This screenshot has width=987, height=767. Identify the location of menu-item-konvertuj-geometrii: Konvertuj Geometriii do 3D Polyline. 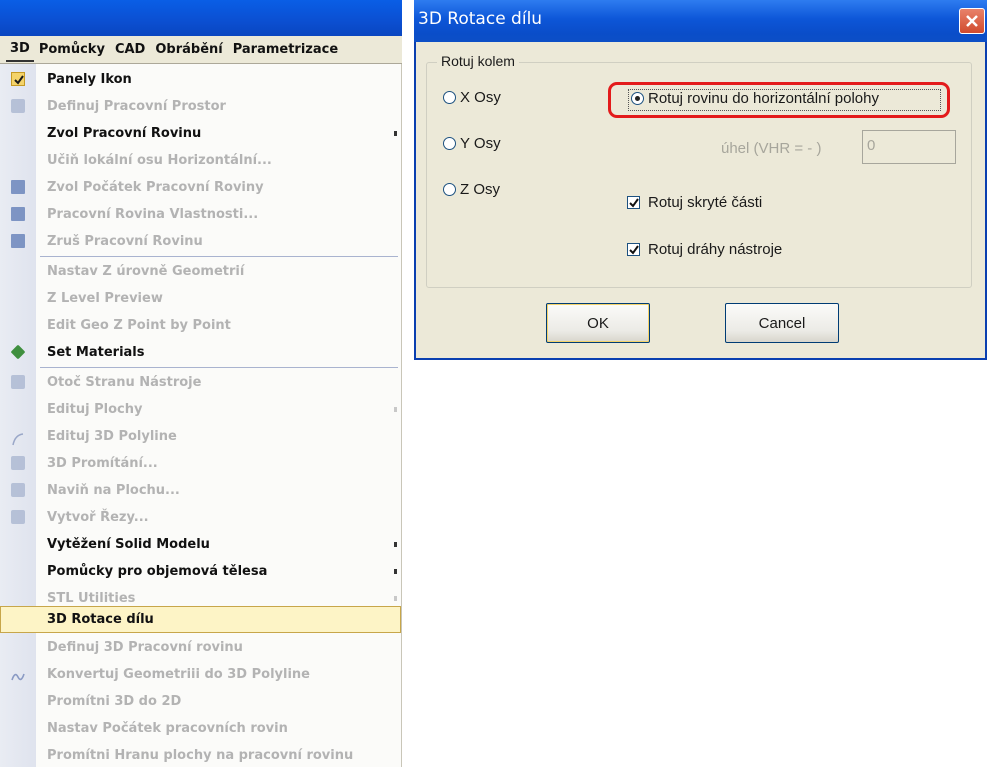
(200, 674).